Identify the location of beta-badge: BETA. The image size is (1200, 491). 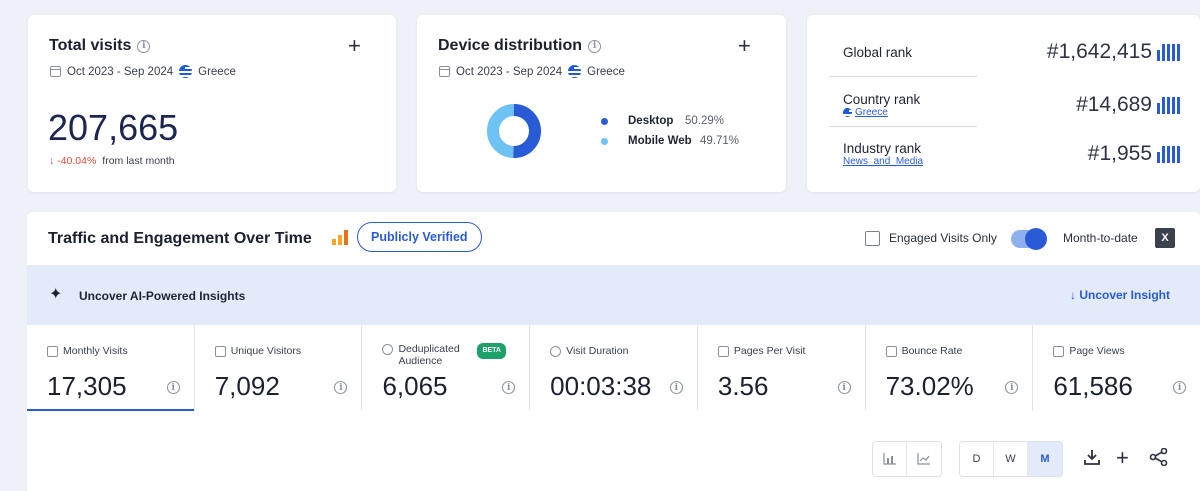
(491, 351).